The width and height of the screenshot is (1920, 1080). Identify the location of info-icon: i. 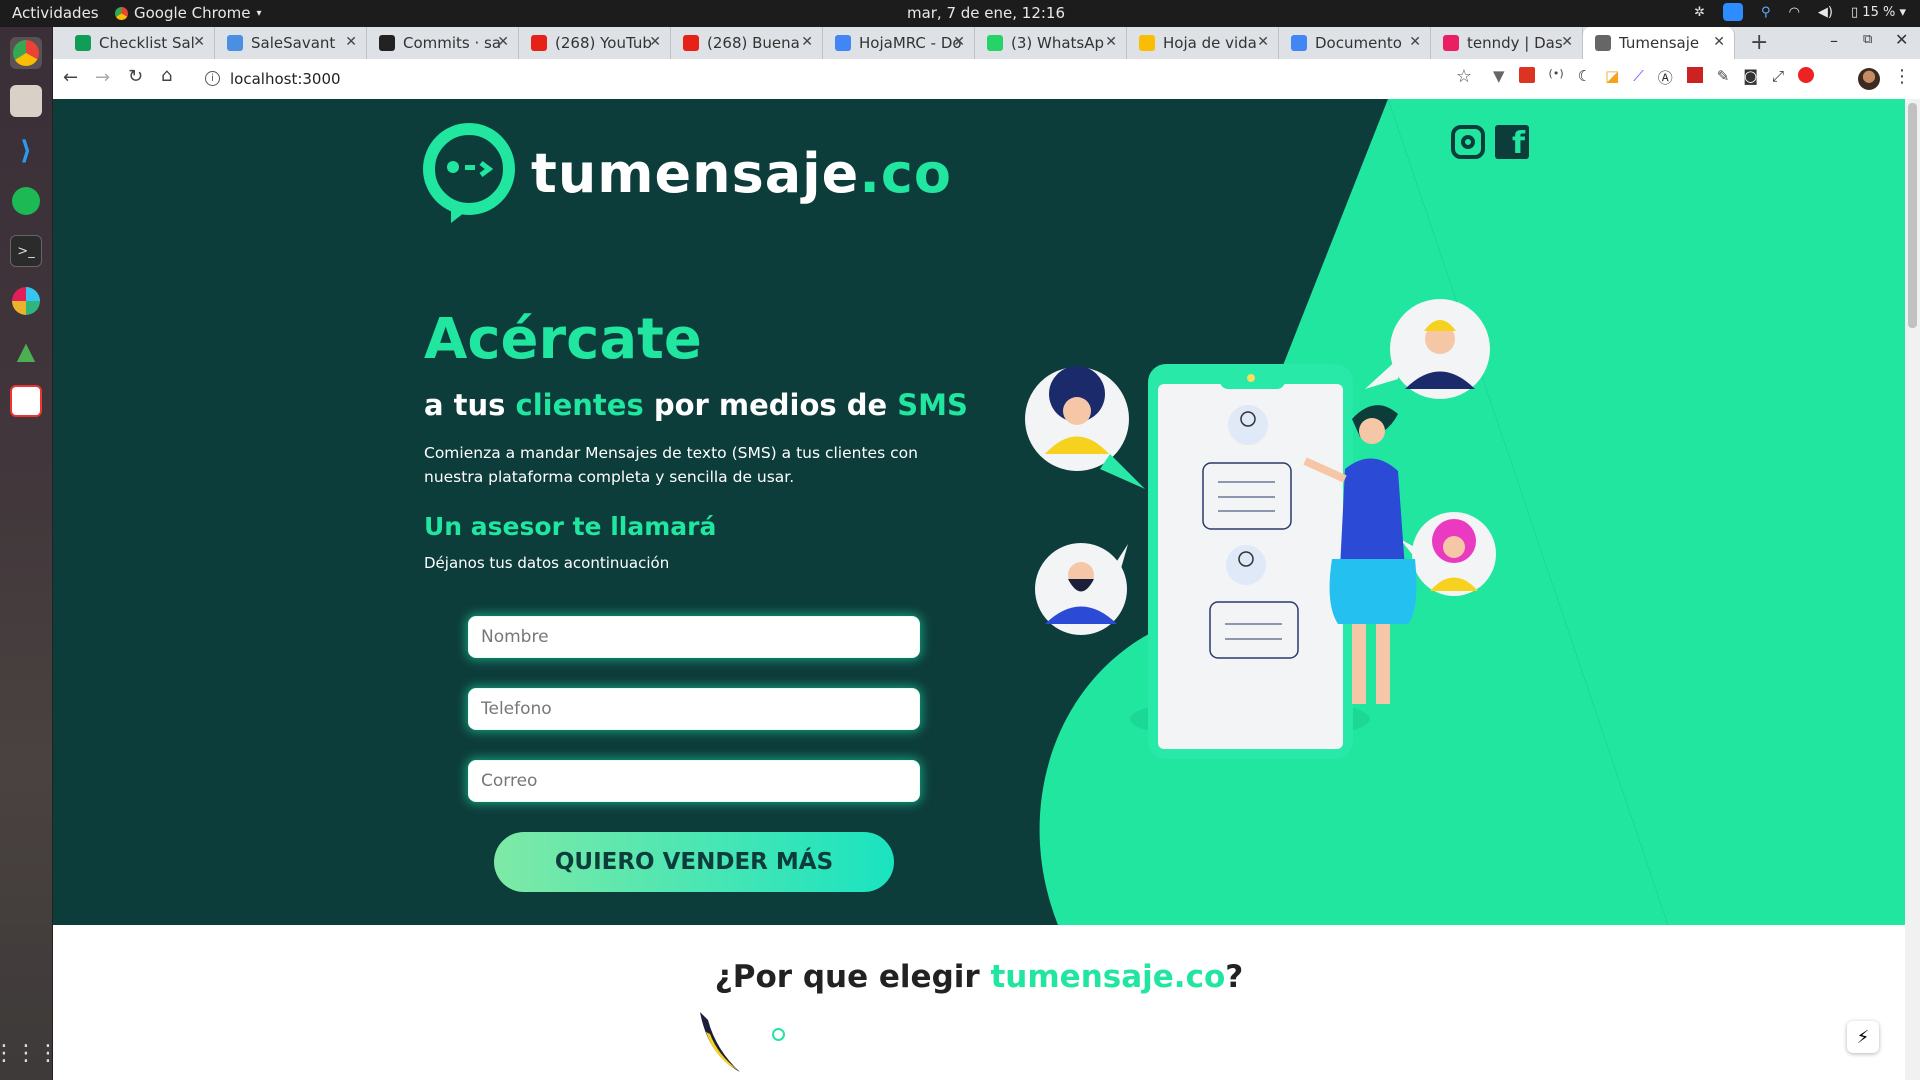
(212, 78).